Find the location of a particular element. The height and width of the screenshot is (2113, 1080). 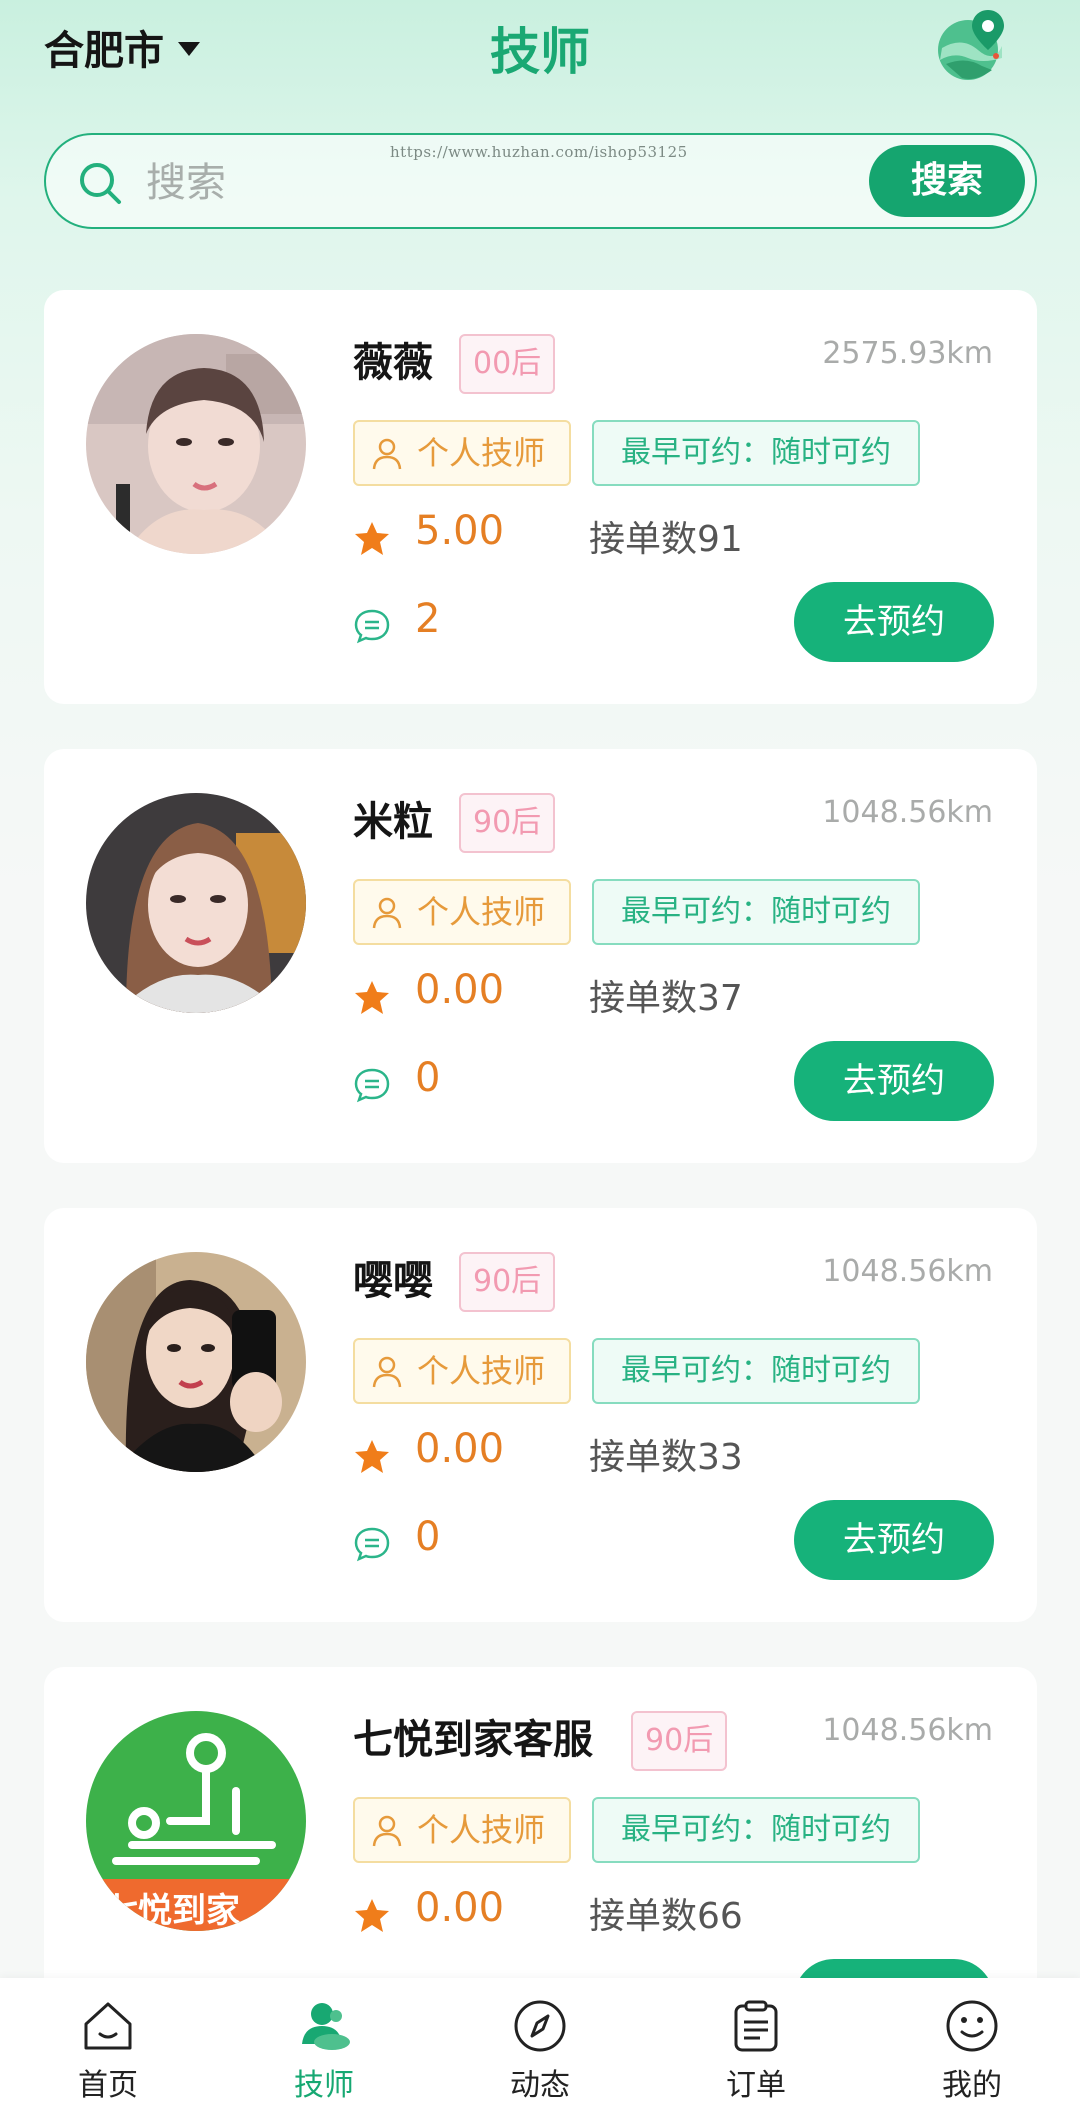

rating-row: 5.00 接单数91 is located at coordinates (653, 536).